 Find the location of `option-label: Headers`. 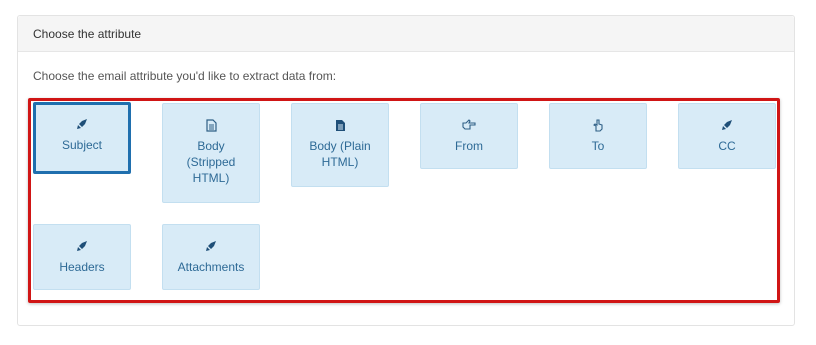

option-label: Headers is located at coordinates (82, 267).